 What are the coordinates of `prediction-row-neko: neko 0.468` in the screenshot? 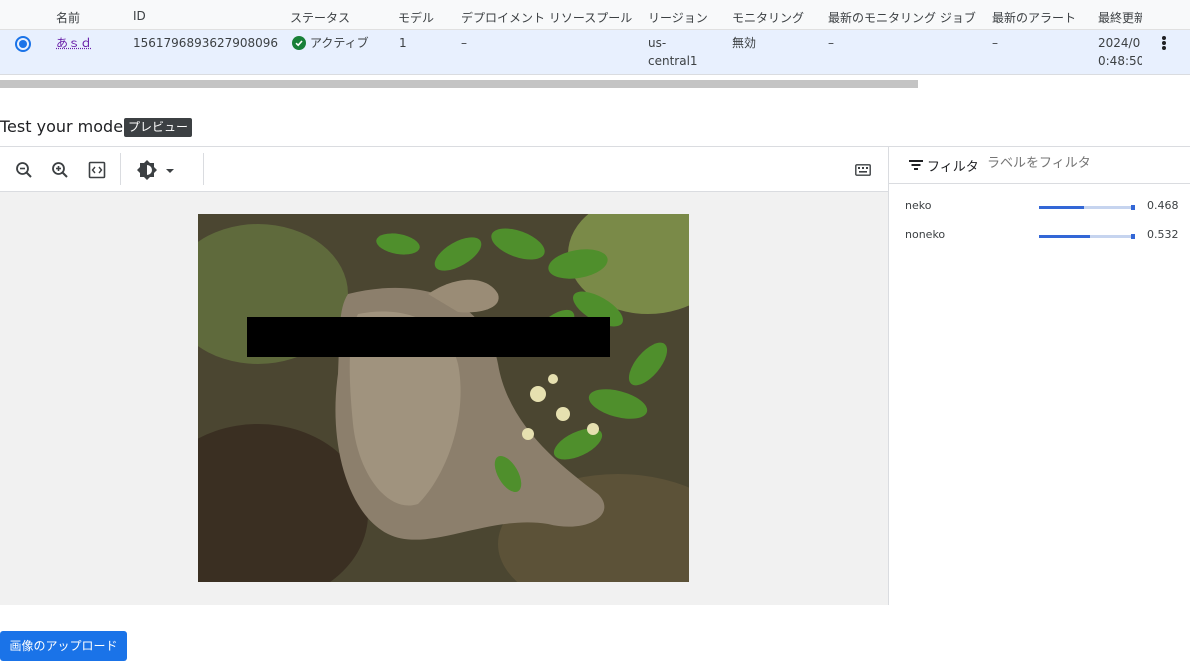 It's located at (1039, 207).